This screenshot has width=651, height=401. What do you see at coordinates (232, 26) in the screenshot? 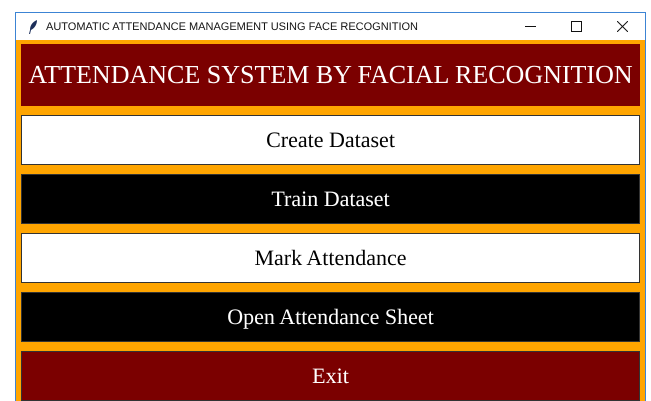
I see `window-title: AUTOMATIC ATTENDANCE MANAGEMENT USING FACE RECOGNITION` at bounding box center [232, 26].